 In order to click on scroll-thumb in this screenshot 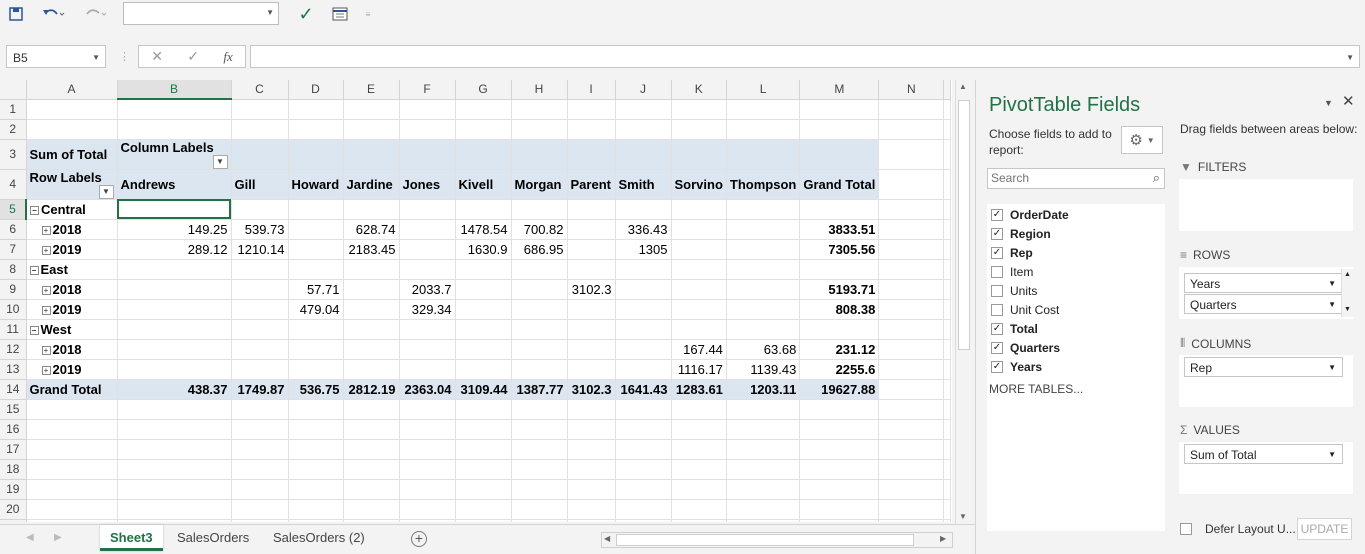, I will do `click(964, 225)`.